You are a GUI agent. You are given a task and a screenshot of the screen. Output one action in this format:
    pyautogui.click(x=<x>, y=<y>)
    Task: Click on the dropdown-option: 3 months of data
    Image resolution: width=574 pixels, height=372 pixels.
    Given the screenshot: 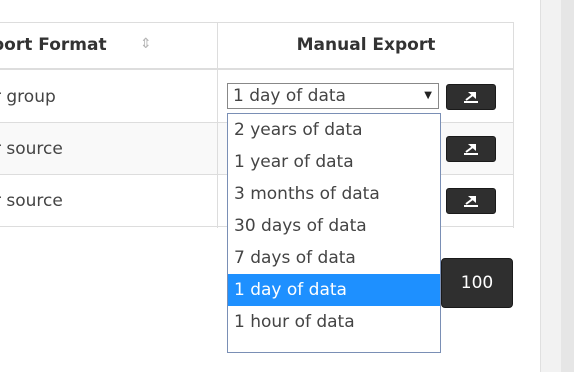 What is the action you would take?
    pyautogui.click(x=334, y=194)
    